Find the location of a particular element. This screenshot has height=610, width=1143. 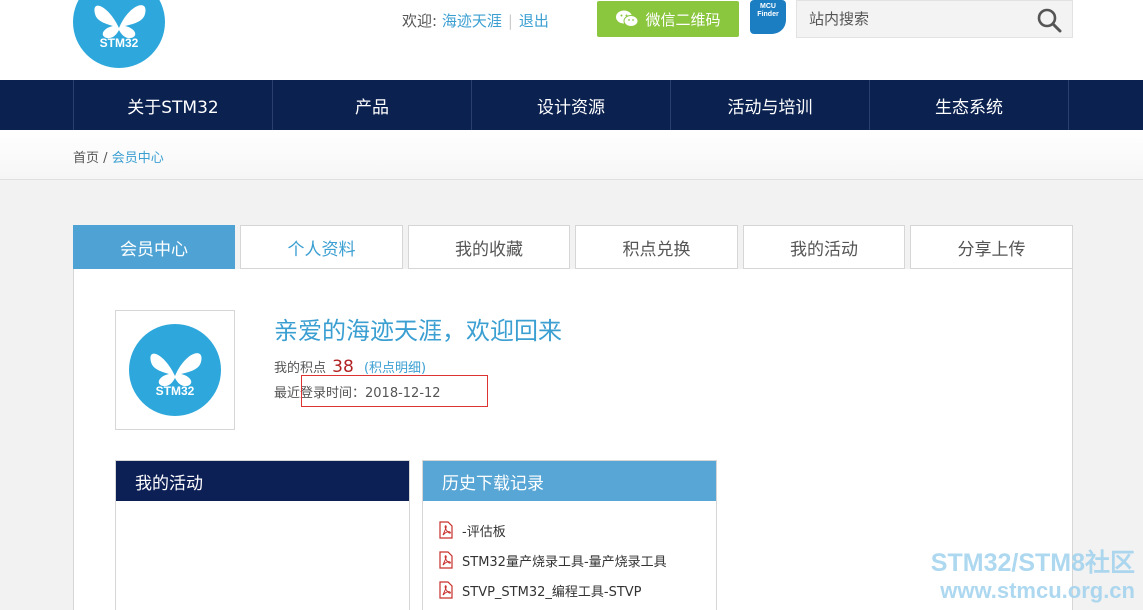

nav-item-events-training: 活动与培训 is located at coordinates (770, 105).